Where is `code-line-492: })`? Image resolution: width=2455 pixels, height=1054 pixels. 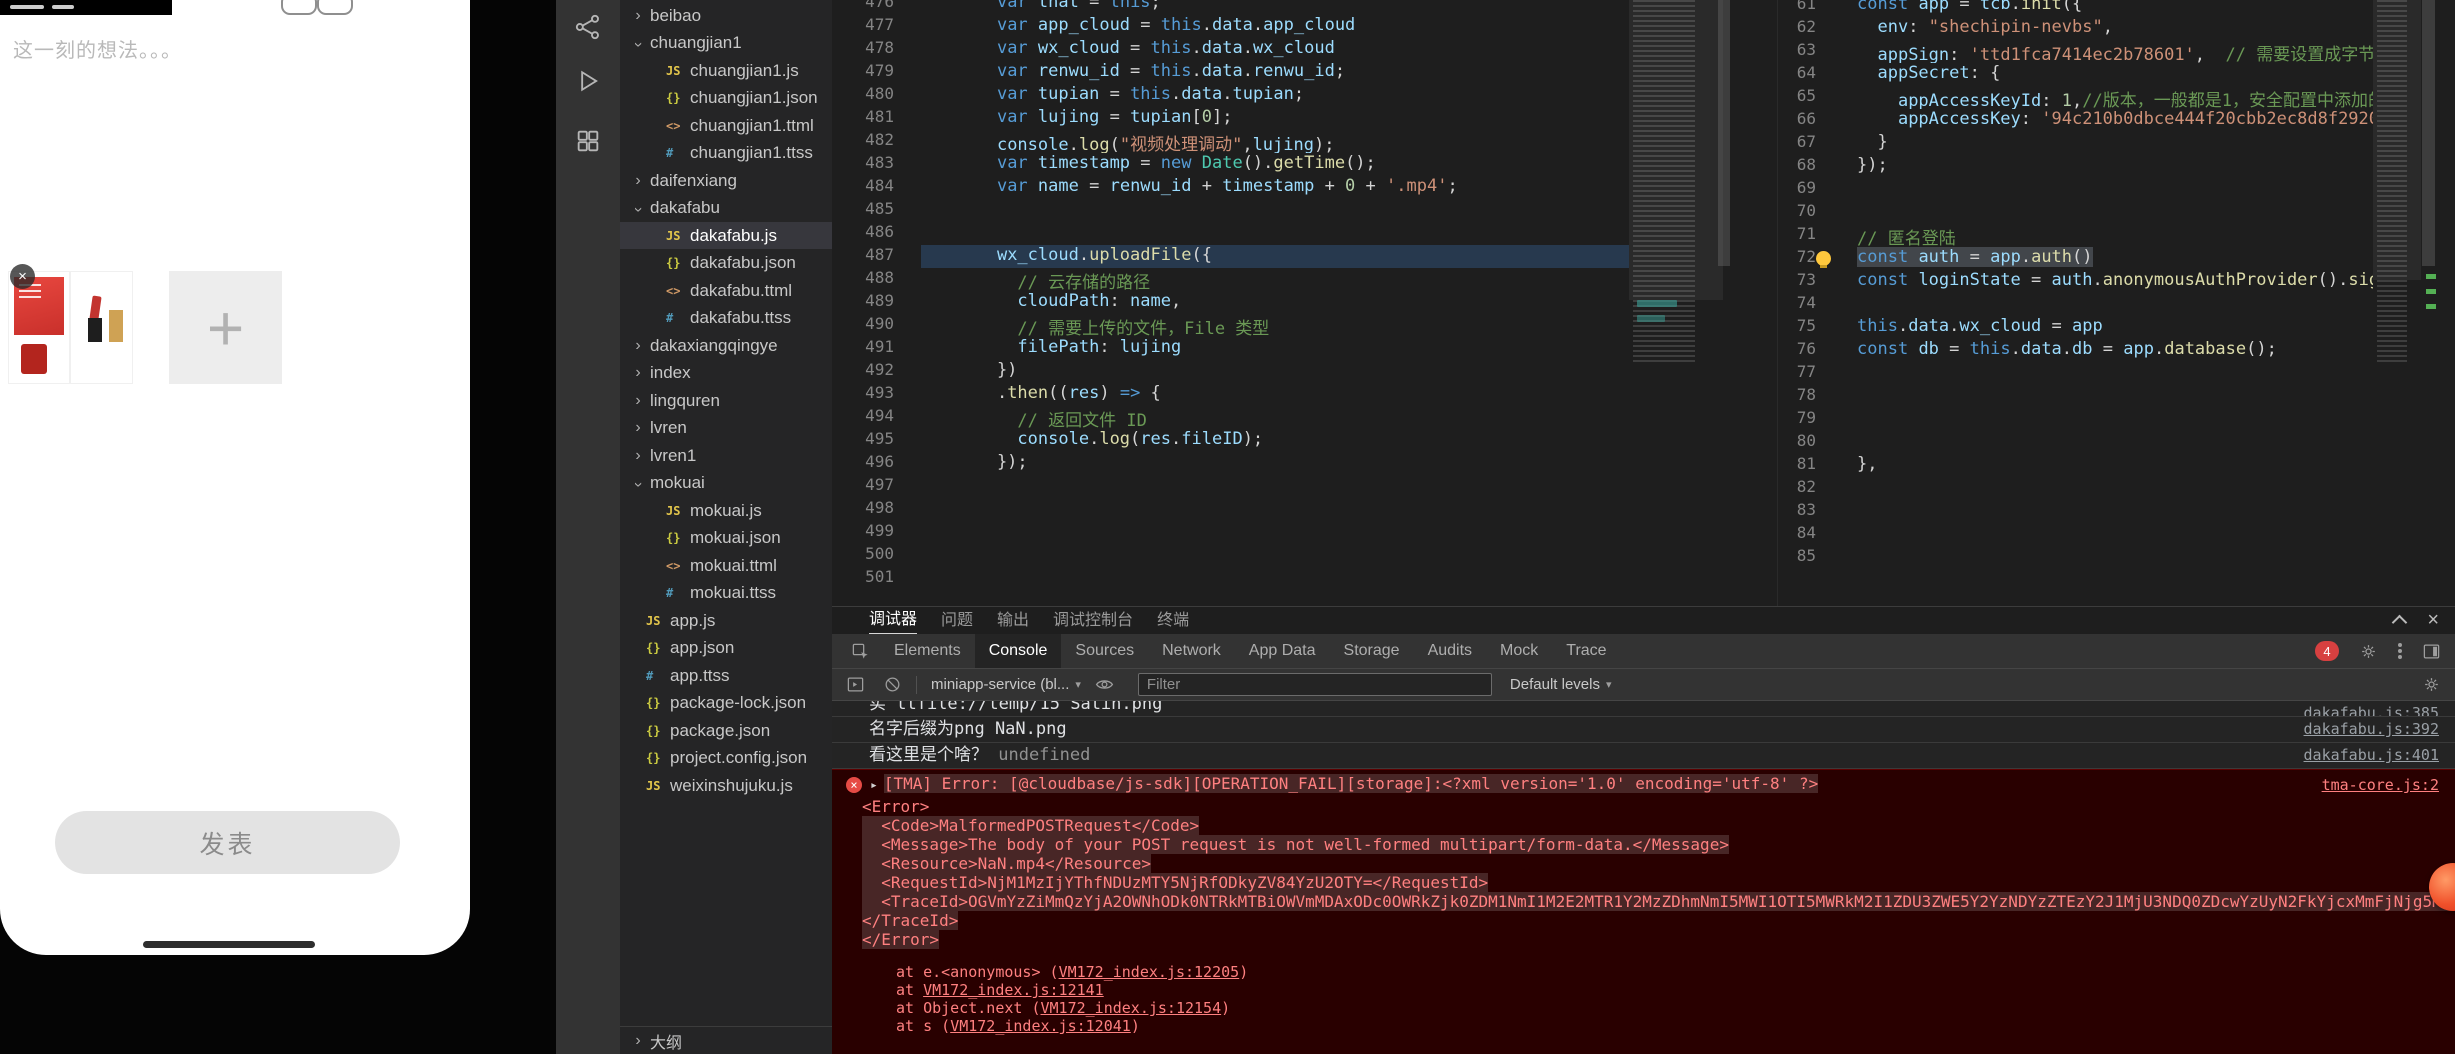
code-line-492: }) is located at coordinates (1275, 371).